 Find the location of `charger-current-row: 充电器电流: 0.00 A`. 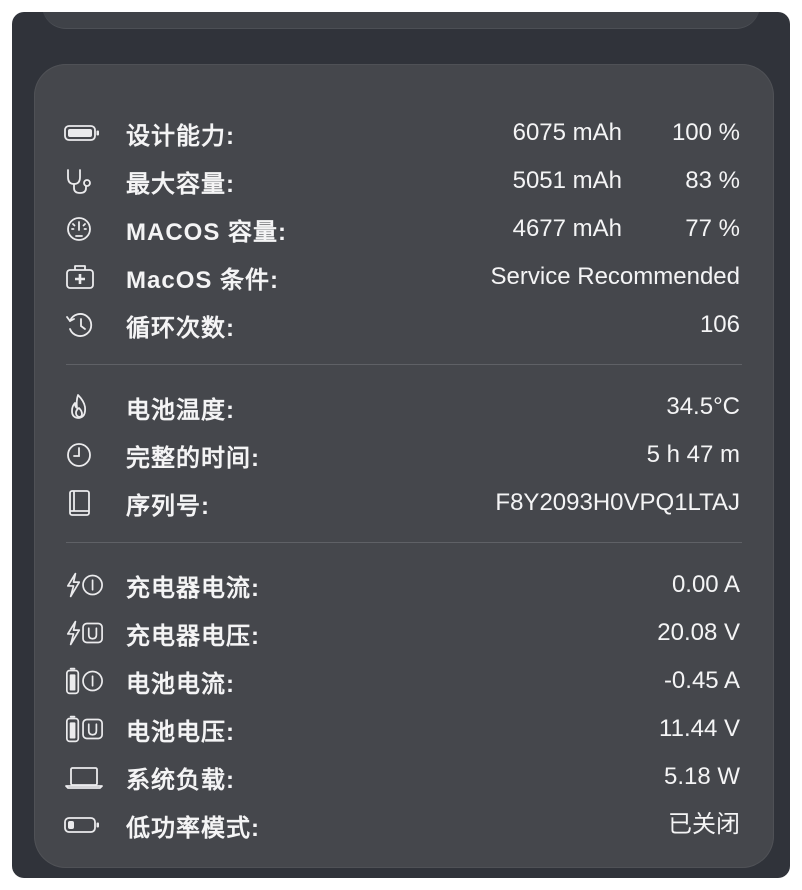

charger-current-row: 充电器电流: 0.00 A is located at coordinates (402, 585).